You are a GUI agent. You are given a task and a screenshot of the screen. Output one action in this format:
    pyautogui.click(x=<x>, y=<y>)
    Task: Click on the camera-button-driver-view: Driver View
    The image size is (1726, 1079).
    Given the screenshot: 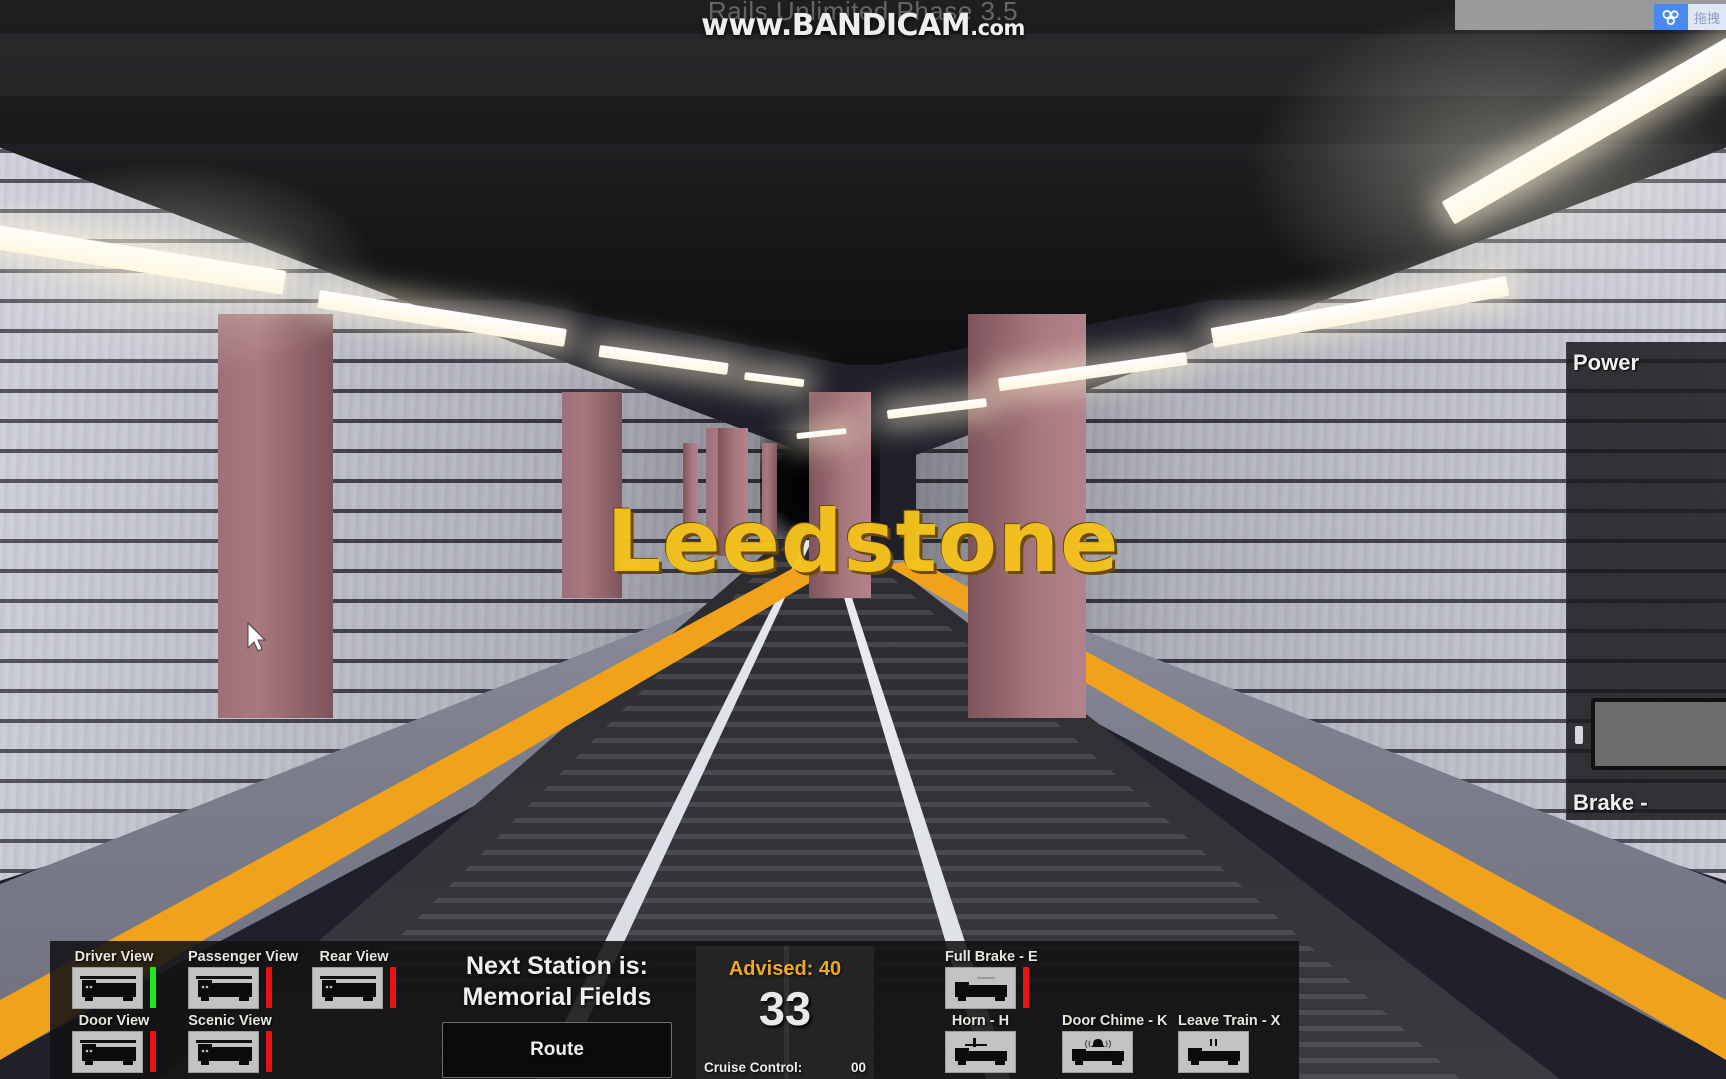 What is the action you would take?
    pyautogui.click(x=114, y=979)
    